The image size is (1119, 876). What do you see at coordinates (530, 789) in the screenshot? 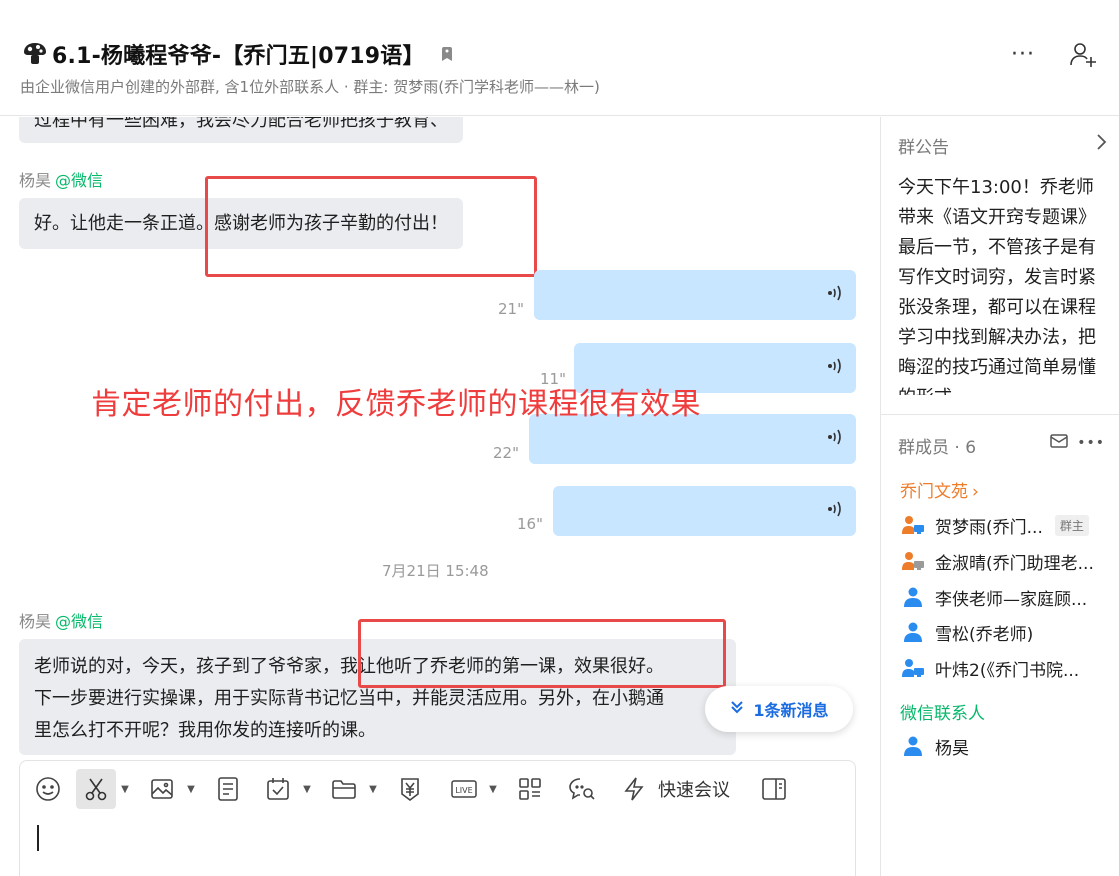
I see `apps-grid-icon` at bounding box center [530, 789].